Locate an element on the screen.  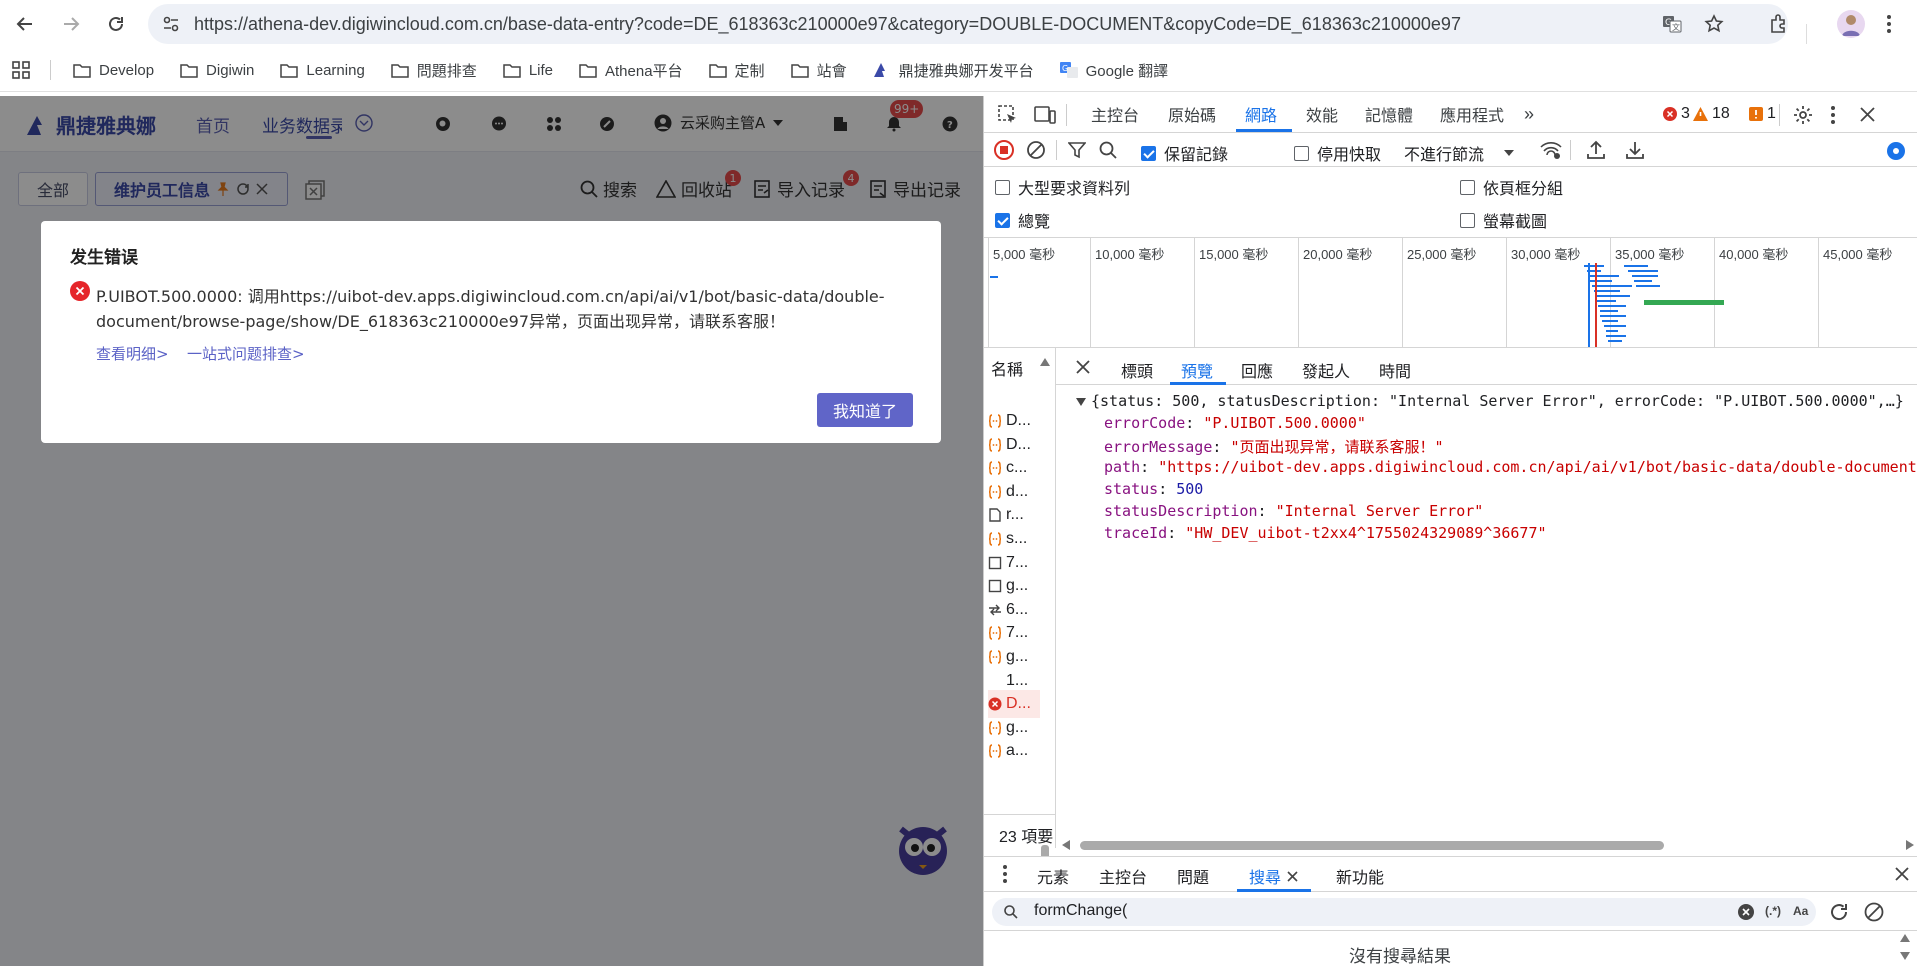
preserve-log-checkbox: 保留記錄 is located at coordinates (1184, 153).